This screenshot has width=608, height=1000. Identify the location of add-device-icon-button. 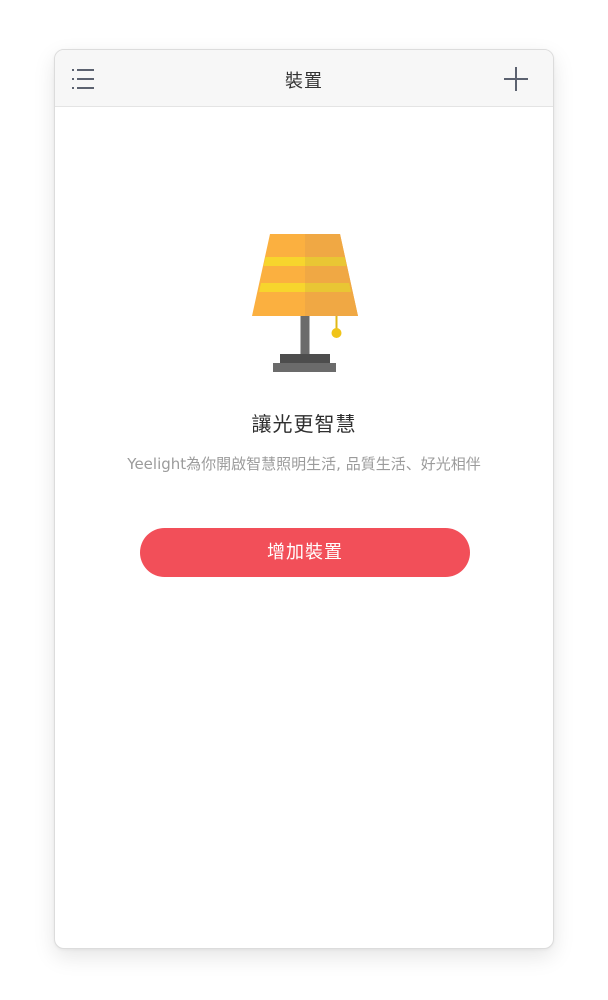
(516, 79).